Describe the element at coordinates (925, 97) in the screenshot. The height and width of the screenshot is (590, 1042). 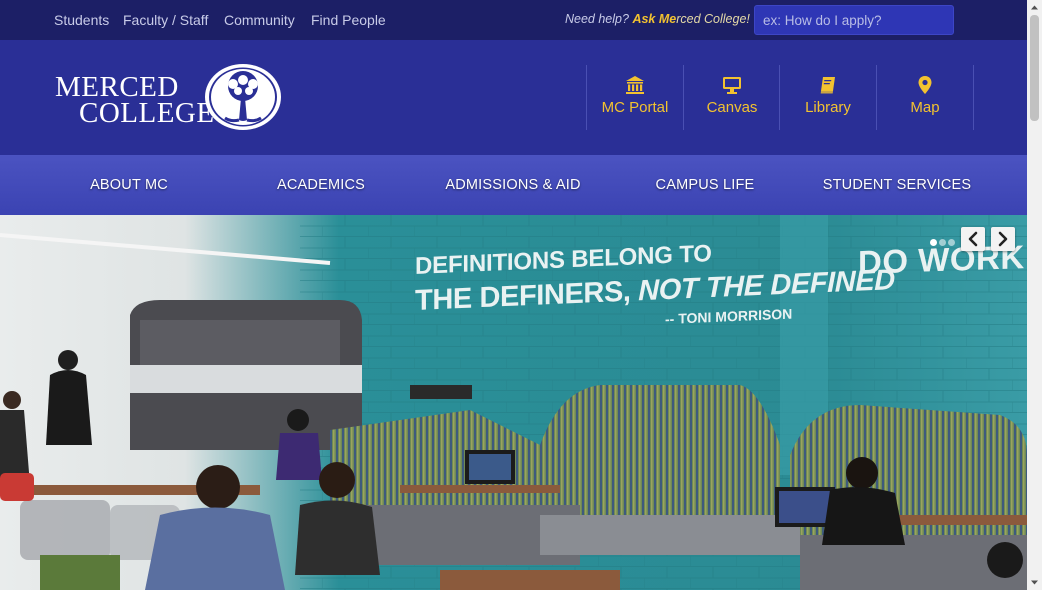
I see `quick-link-map: Map` at that location.